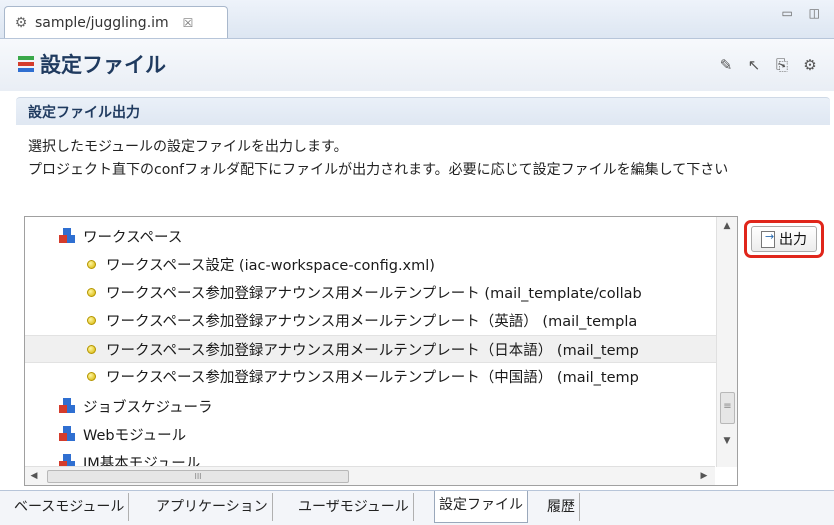 This screenshot has height=525, width=834. What do you see at coordinates (102, 22) in the screenshot?
I see `editor-tab-title: sample/juggling.im` at bounding box center [102, 22].